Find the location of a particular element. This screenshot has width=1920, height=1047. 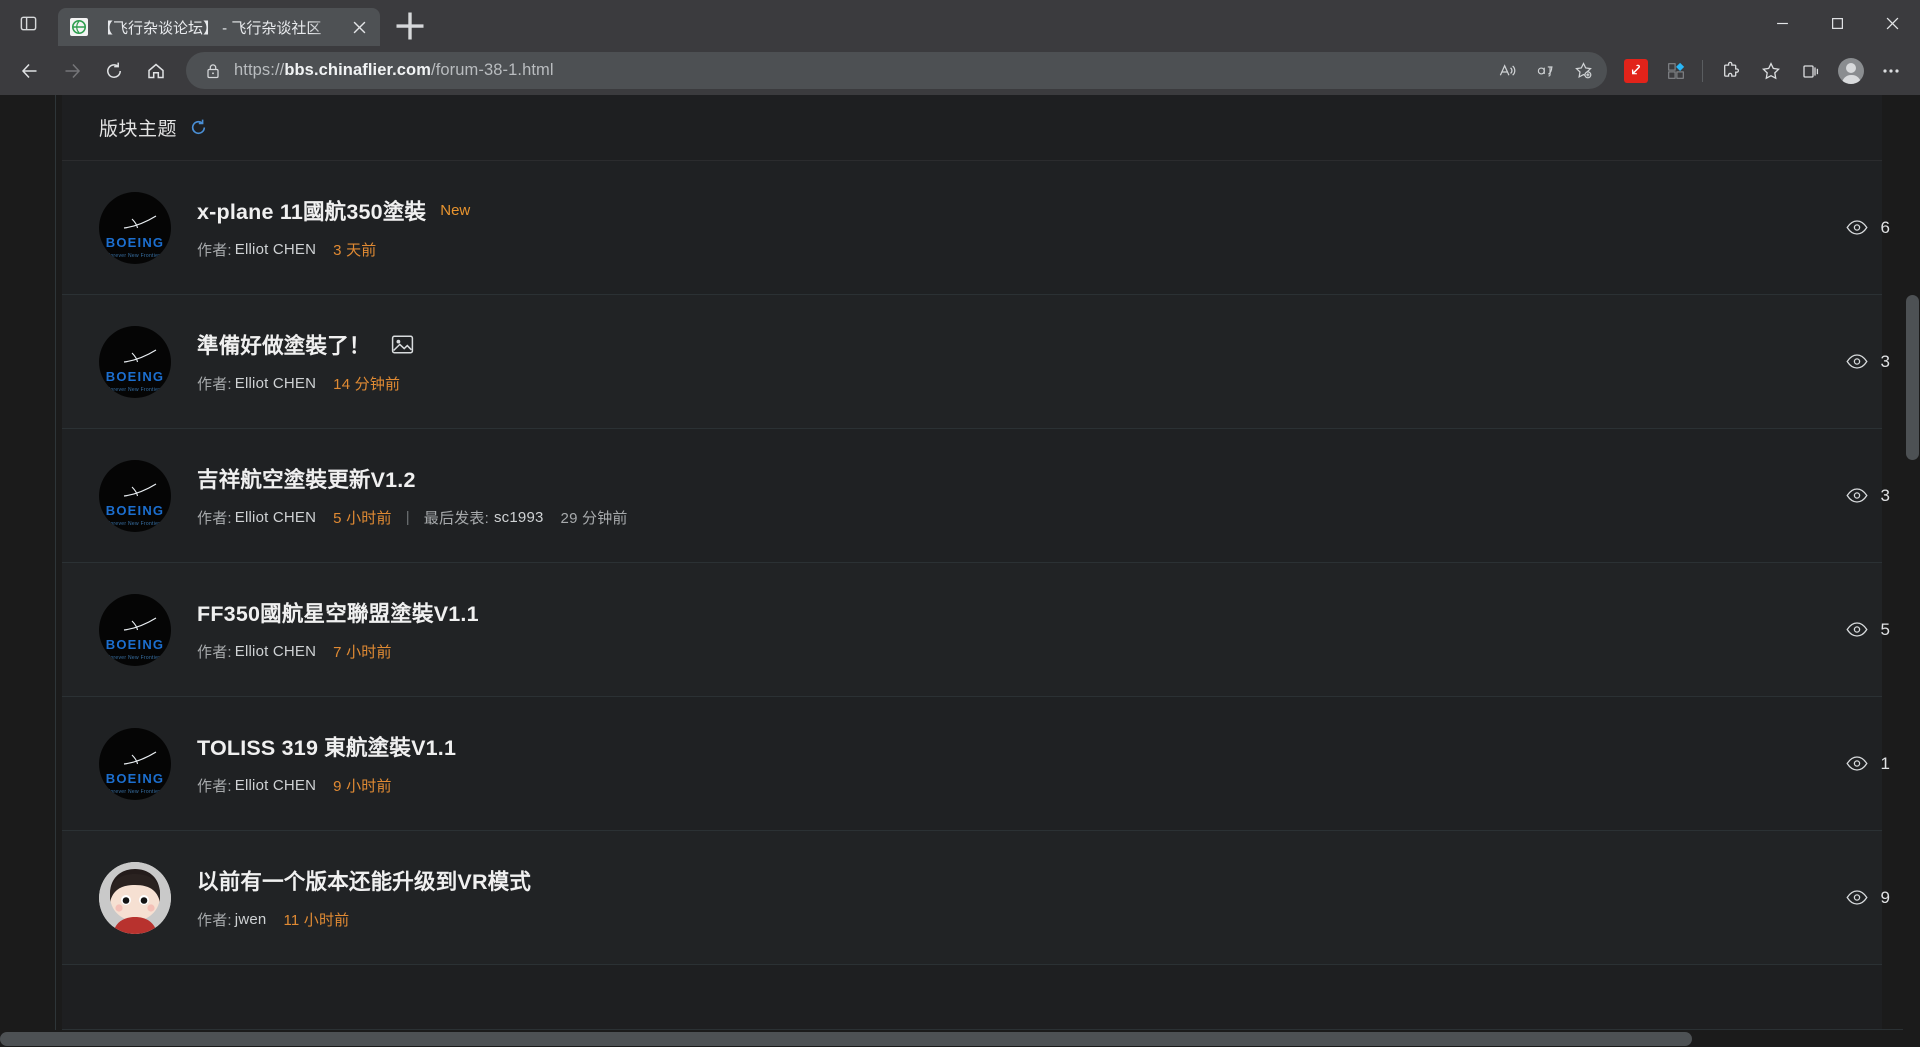

thread-title-line: TOLISS 319 東航塗裝V1.1 is located at coordinates (1039, 746).